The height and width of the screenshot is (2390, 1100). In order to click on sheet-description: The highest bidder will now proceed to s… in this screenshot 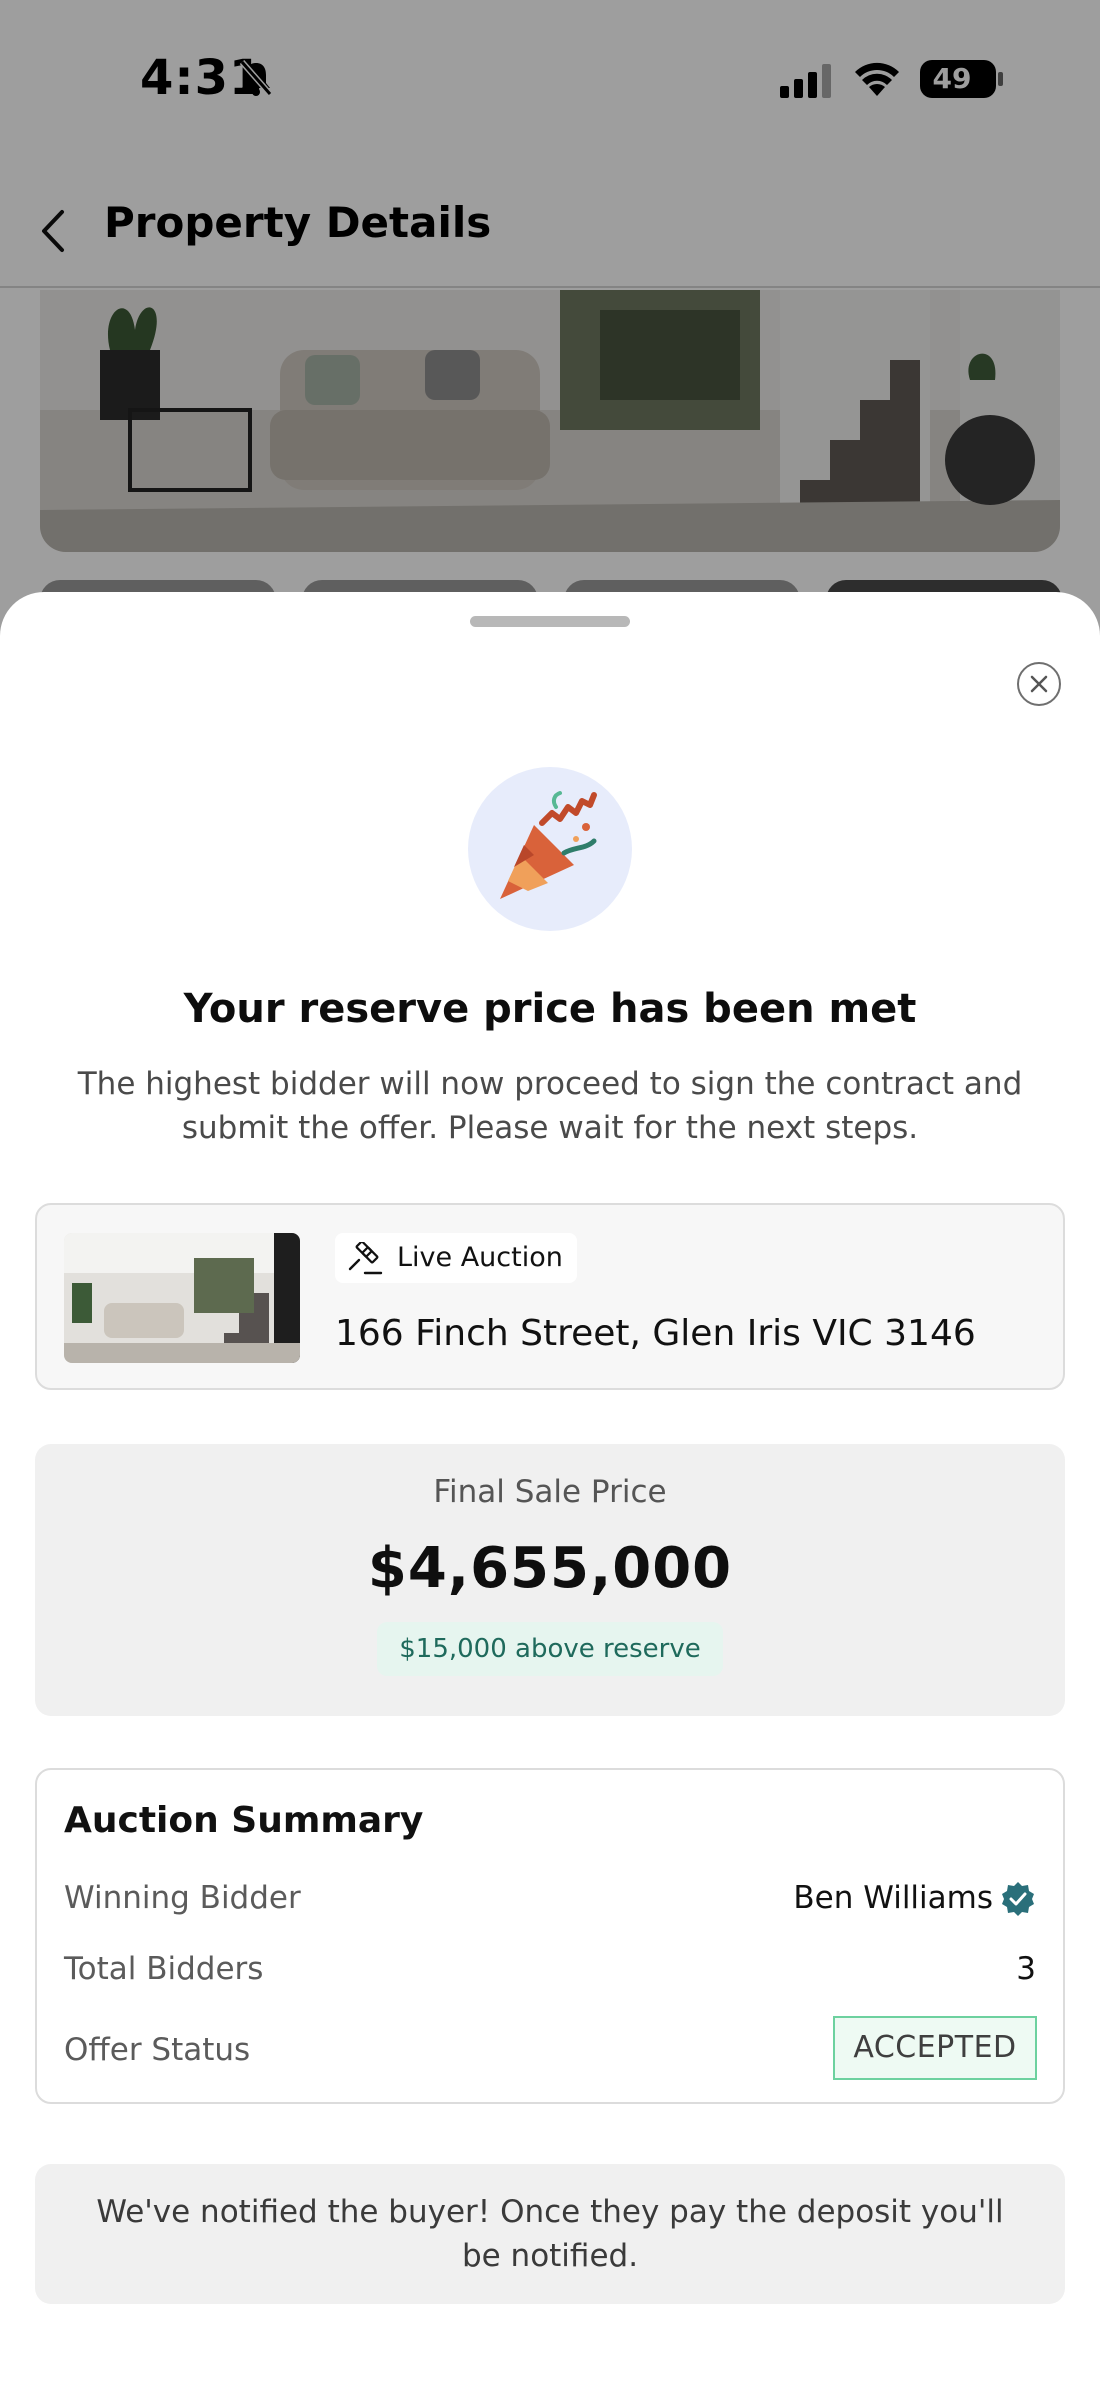, I will do `click(550, 1106)`.